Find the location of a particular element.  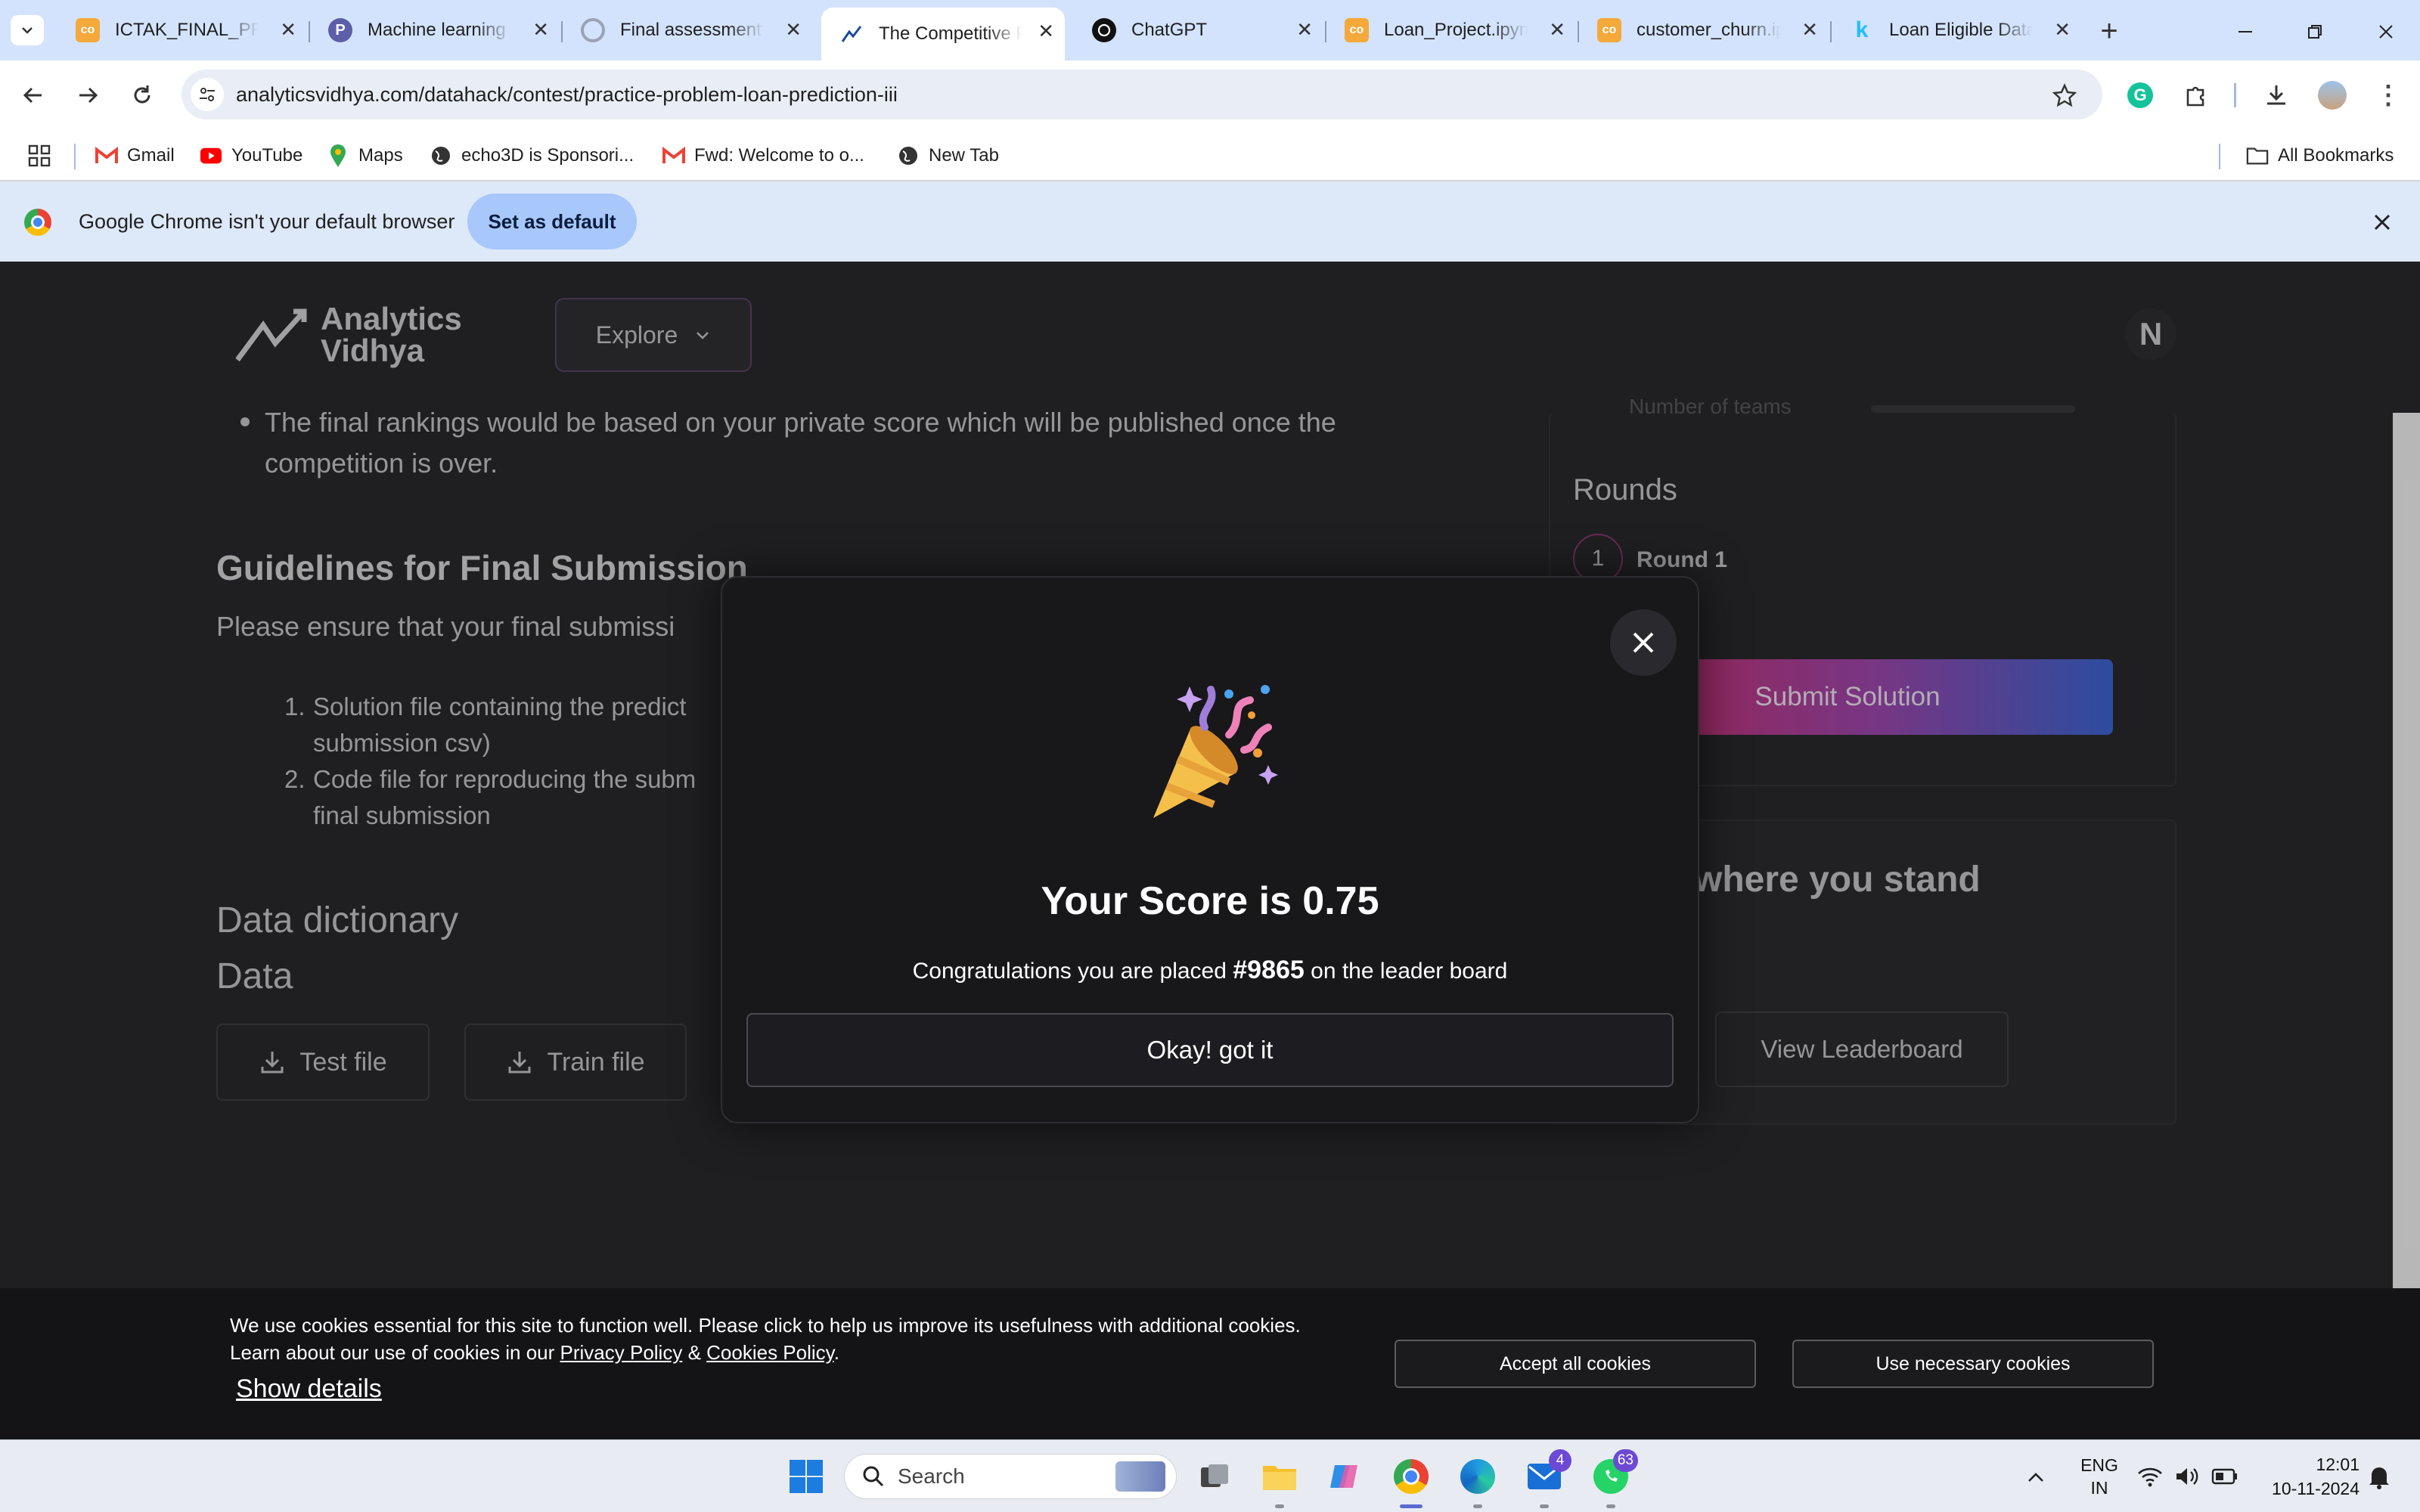

tray-overflow-chevron-icon is located at coordinates (2036, 1478).